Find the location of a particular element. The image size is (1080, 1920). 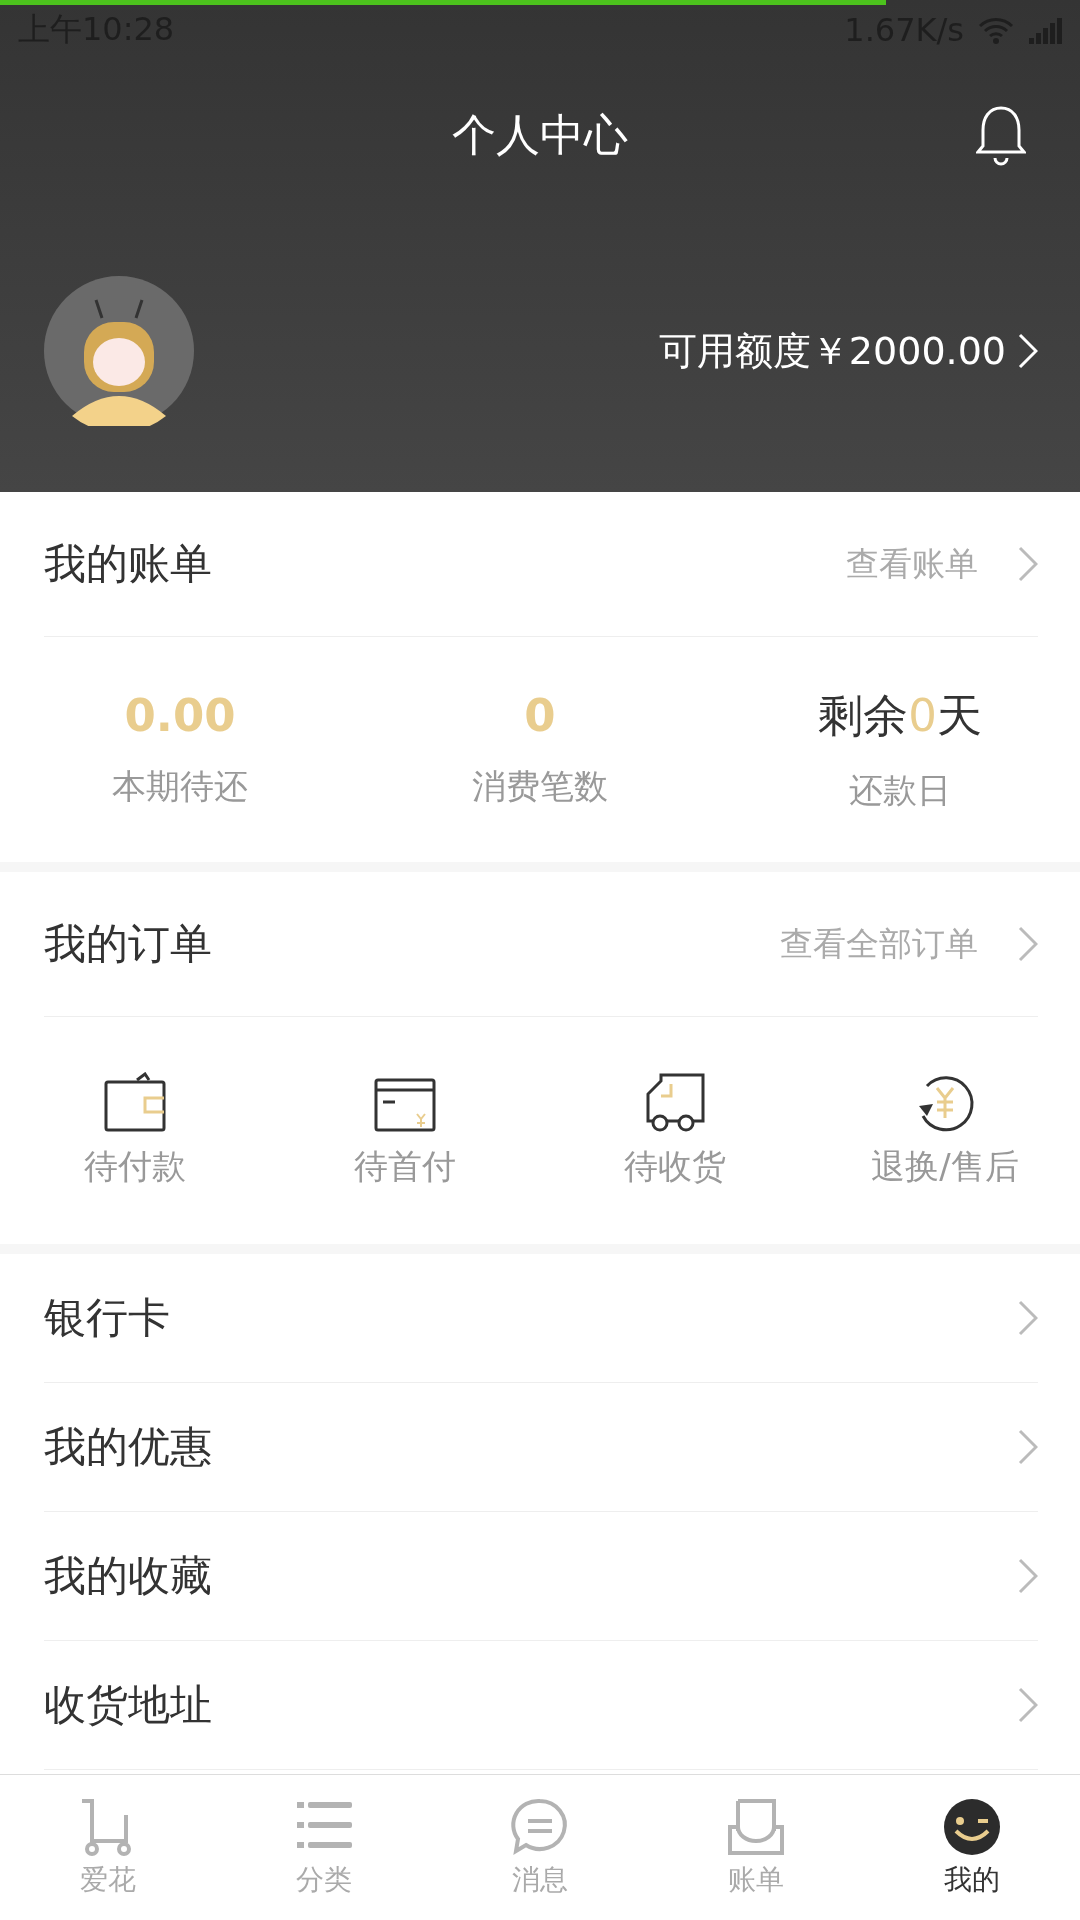

stat-label: 本期待还 is located at coordinates (180, 786).